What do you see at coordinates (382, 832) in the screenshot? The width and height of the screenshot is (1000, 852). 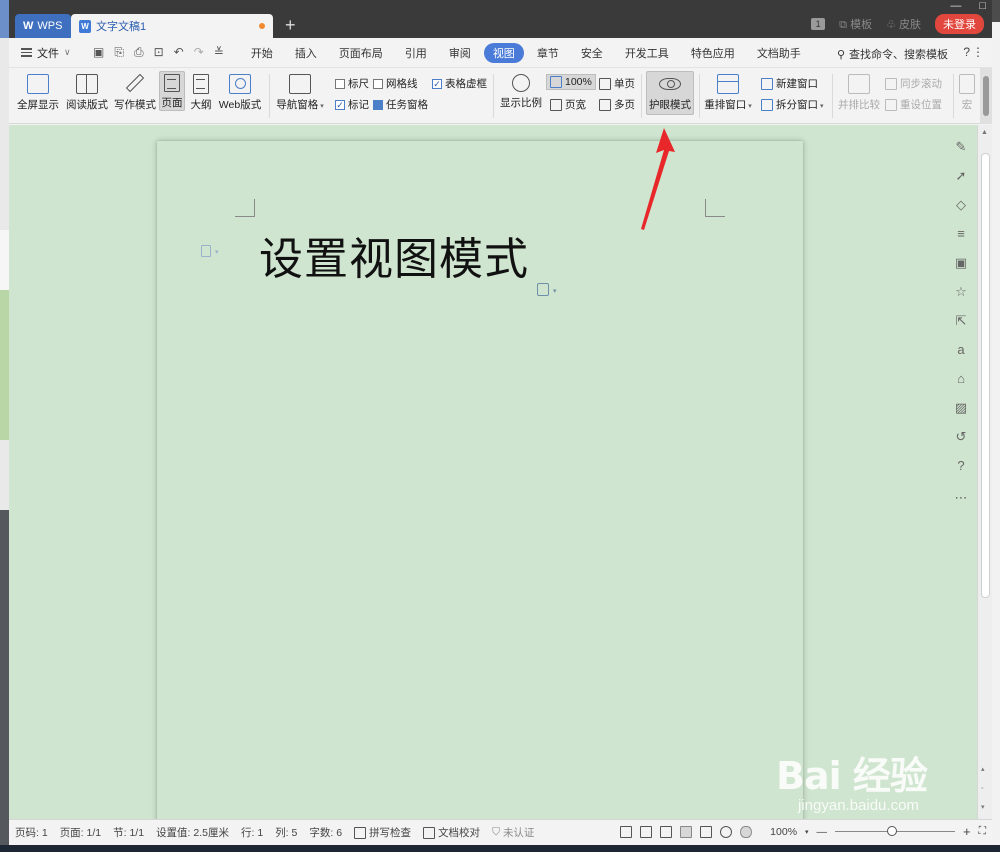 I see `spellcheck-button: 拼写检查` at bounding box center [382, 832].